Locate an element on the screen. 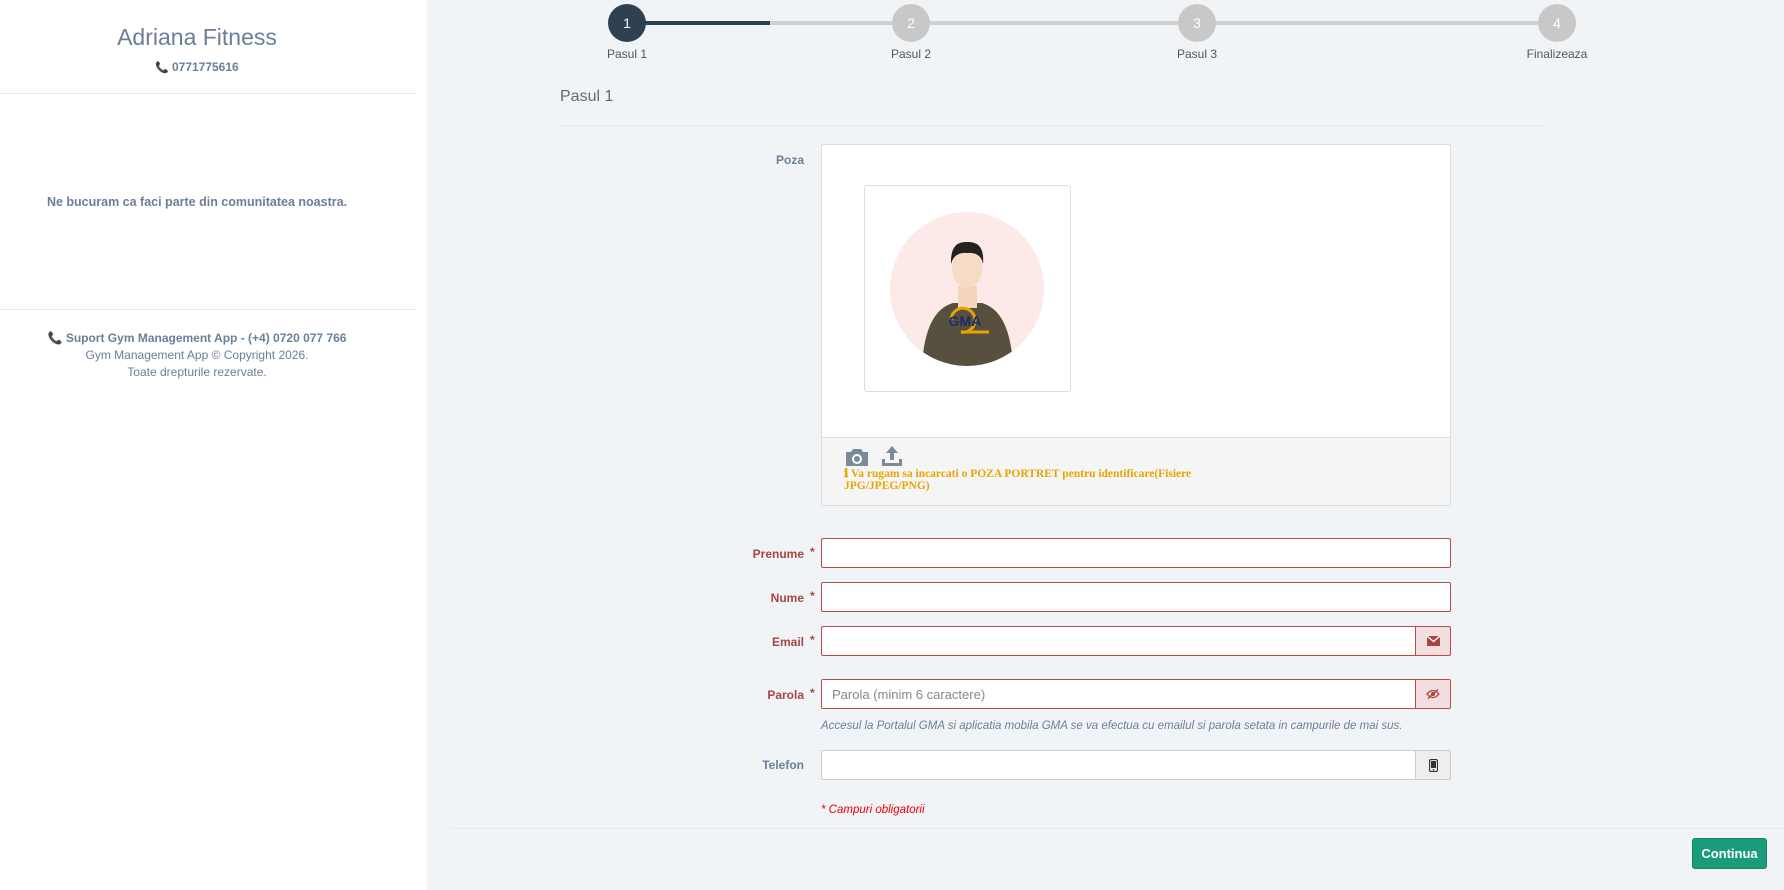  copyright: Gym Management App © Copyright 2026. is located at coordinates (197, 355).